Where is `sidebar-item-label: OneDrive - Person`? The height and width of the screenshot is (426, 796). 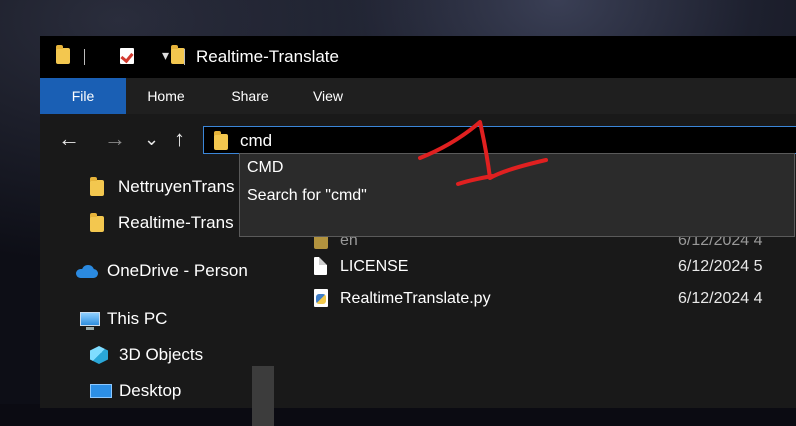
sidebar-item-label: OneDrive - Person is located at coordinates (177, 270).